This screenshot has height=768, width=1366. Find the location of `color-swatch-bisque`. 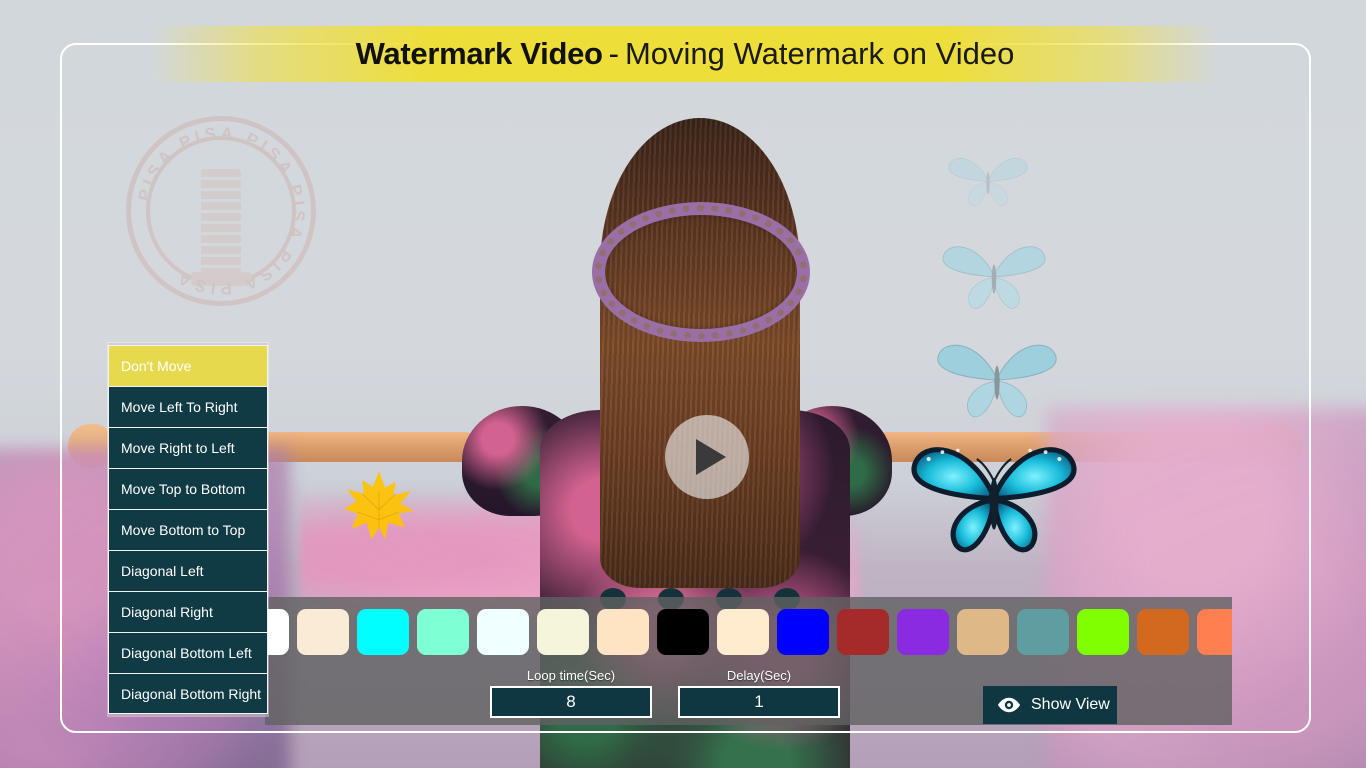

color-swatch-bisque is located at coordinates (623, 632).